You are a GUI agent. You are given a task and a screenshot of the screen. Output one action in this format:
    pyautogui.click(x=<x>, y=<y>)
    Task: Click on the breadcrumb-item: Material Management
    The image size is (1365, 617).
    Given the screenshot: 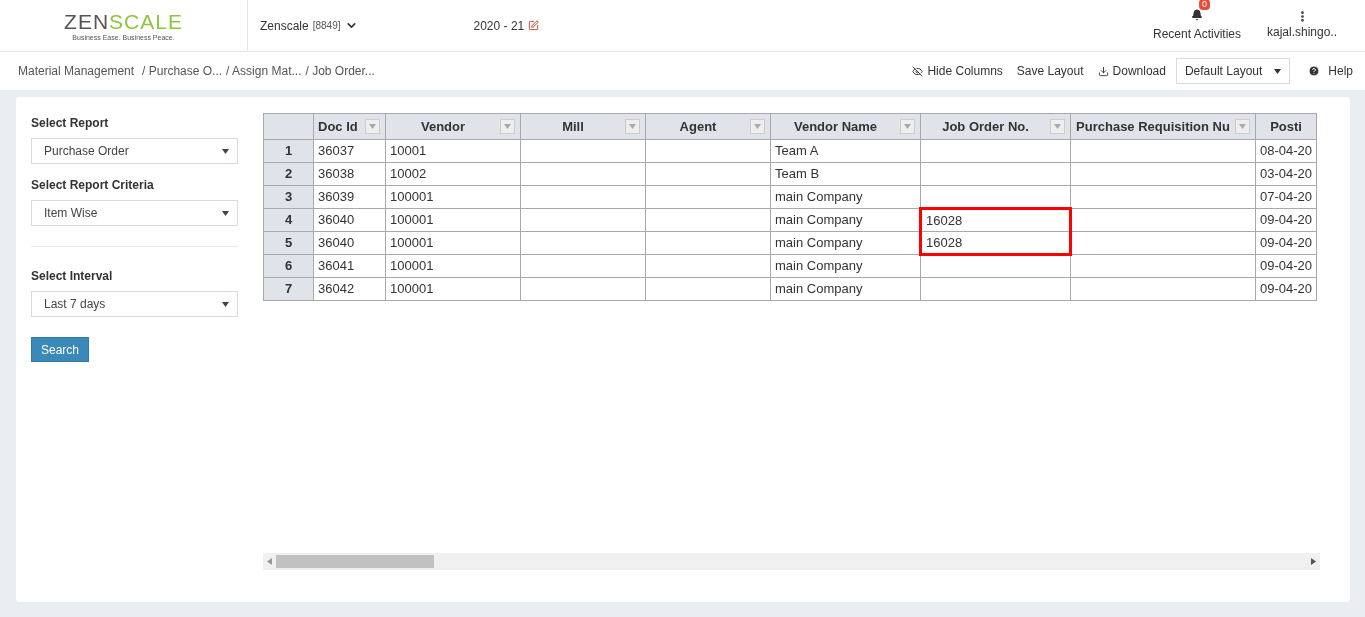 What is the action you would take?
    pyautogui.click(x=76, y=71)
    